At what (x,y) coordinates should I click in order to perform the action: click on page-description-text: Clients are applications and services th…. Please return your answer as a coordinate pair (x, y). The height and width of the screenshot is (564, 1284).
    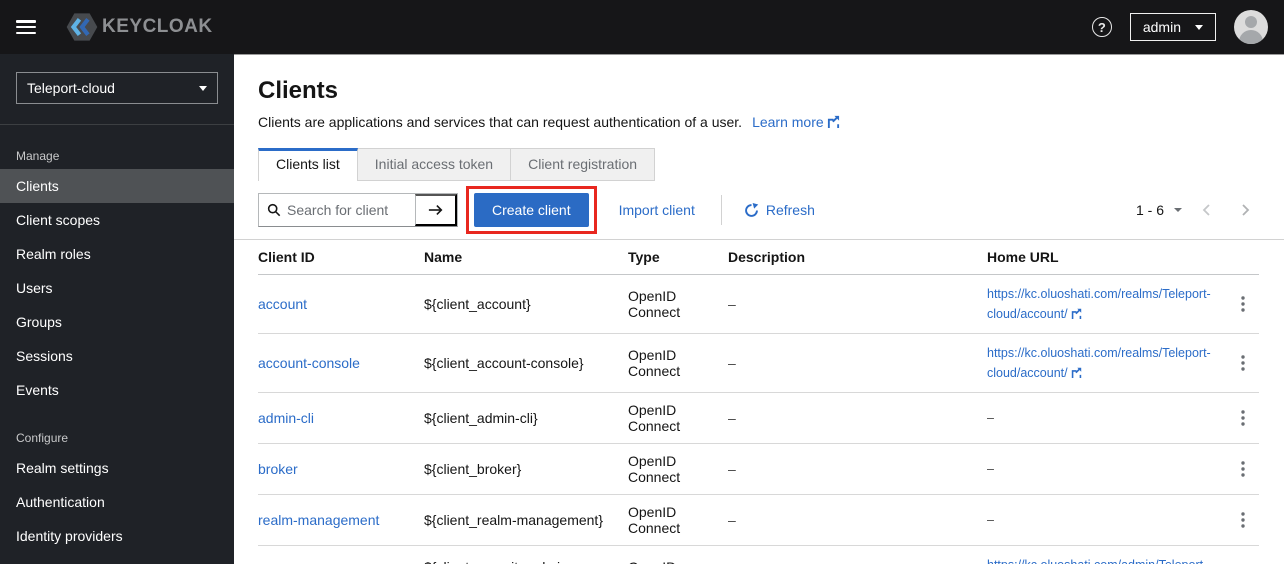
    Looking at the image, I should click on (500, 122).